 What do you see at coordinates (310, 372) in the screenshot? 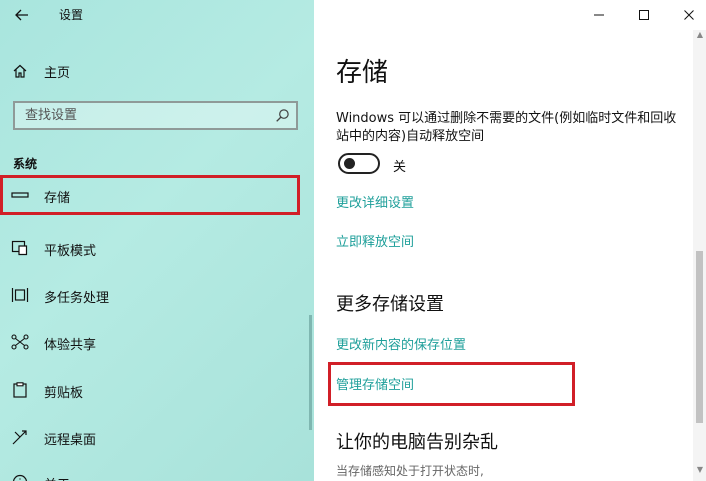
I see `sidebar-scrollbar` at bounding box center [310, 372].